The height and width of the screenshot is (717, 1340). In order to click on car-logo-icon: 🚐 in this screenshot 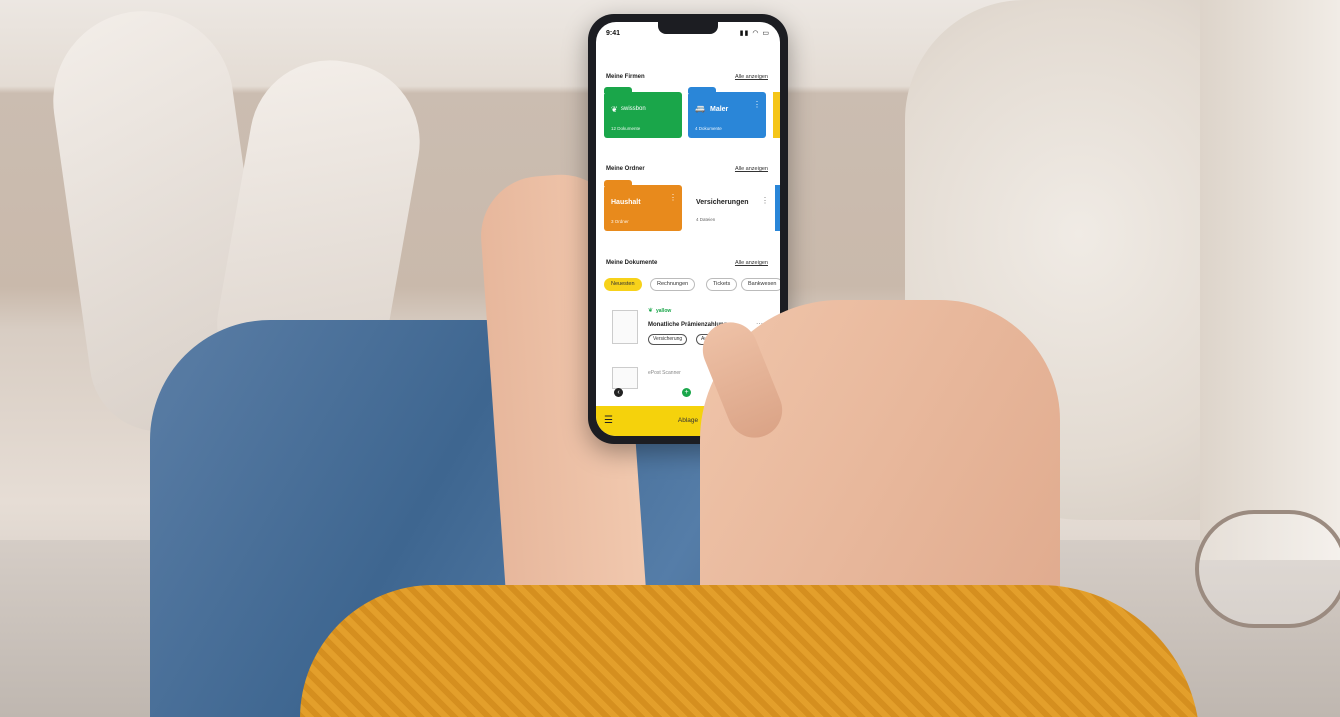, I will do `click(700, 108)`.